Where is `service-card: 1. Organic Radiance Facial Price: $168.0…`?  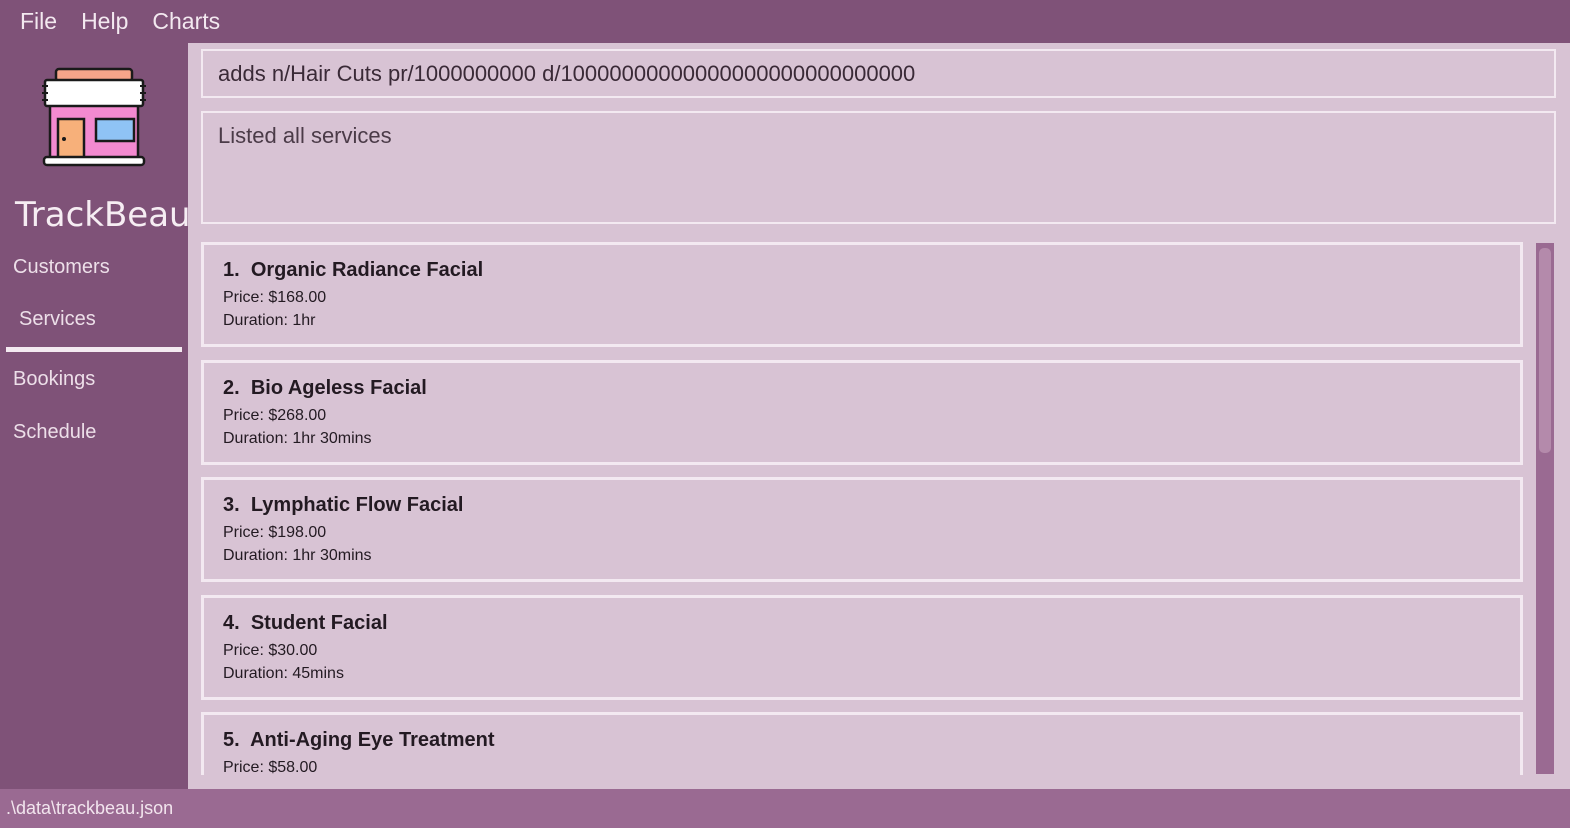
service-card: 1. Organic Radiance Facial Price: $168.0… is located at coordinates (862, 294).